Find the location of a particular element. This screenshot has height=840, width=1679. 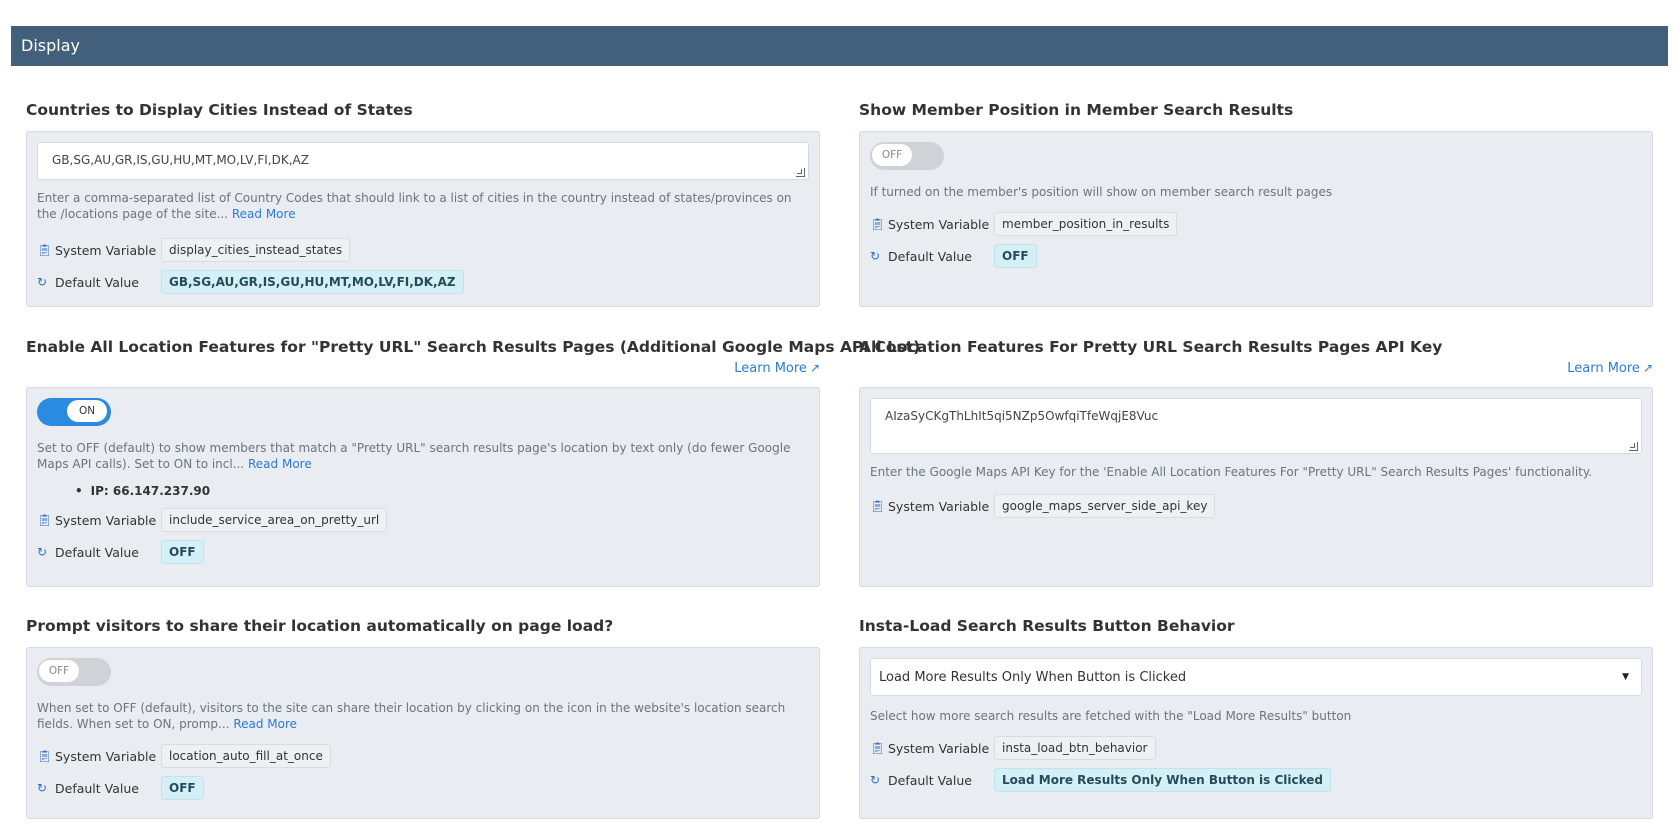

prompt-location-toggle: OFF is located at coordinates (74, 672).